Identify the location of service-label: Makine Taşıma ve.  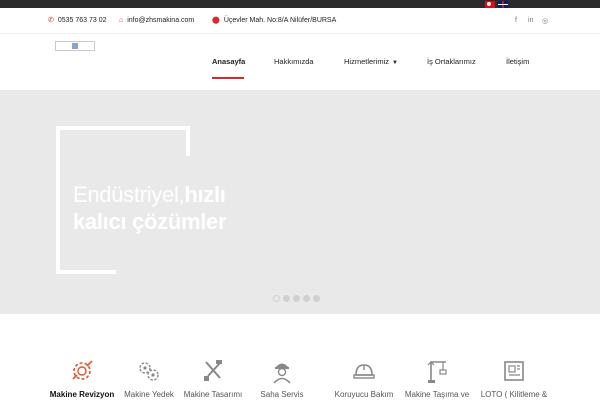
(437, 394).